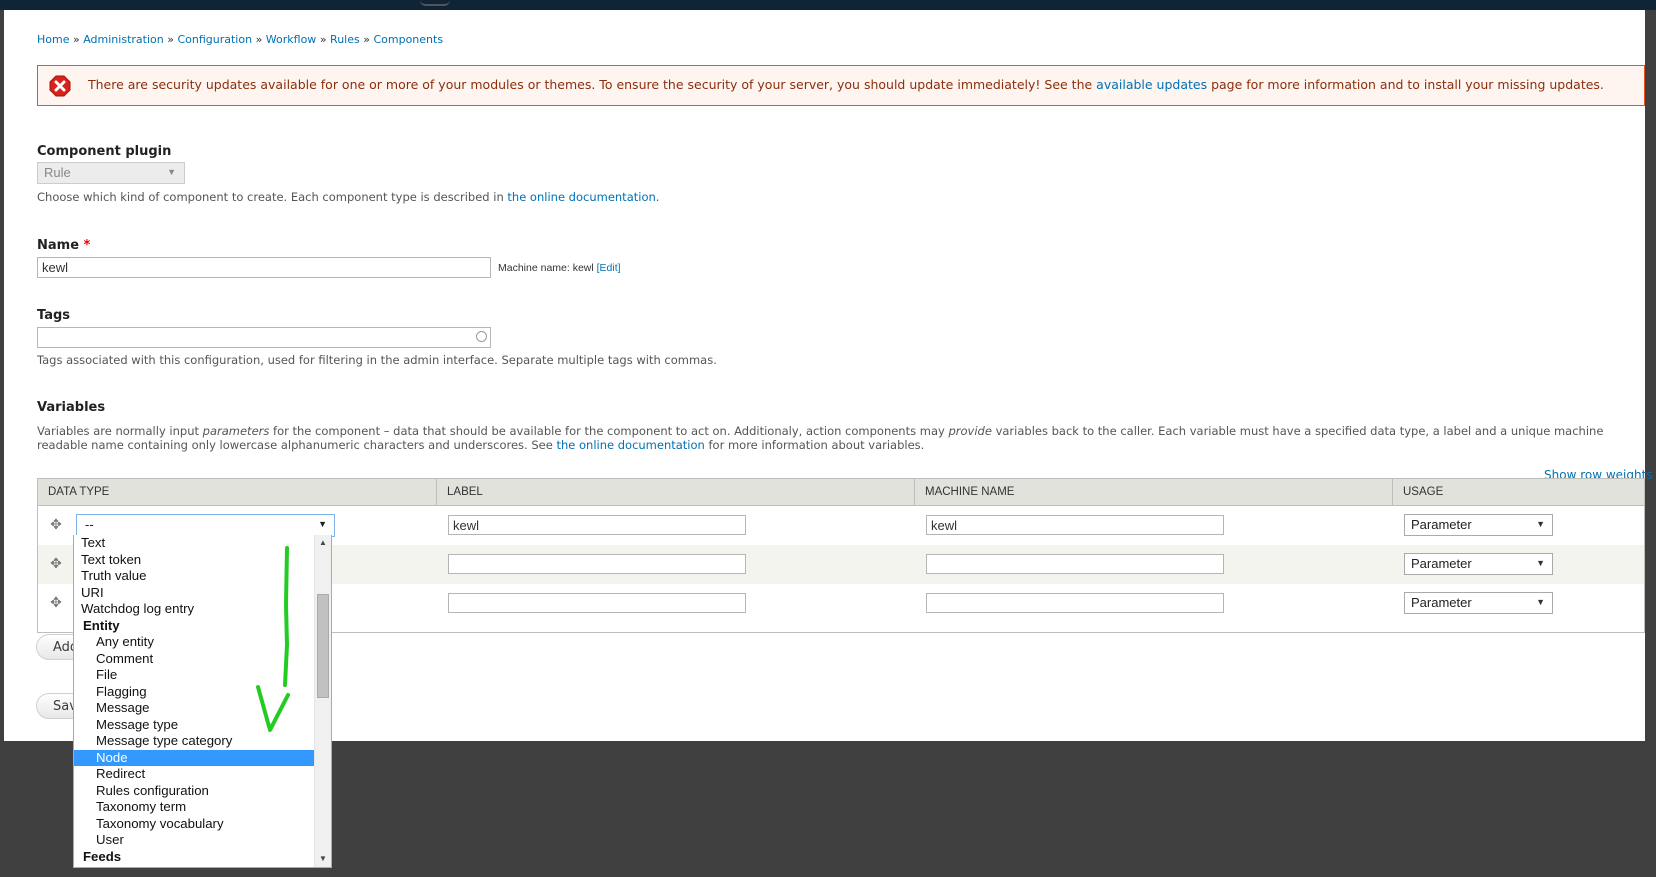 The width and height of the screenshot is (1656, 877). I want to click on machine-name-text: Machine name: kewl, so click(546, 268).